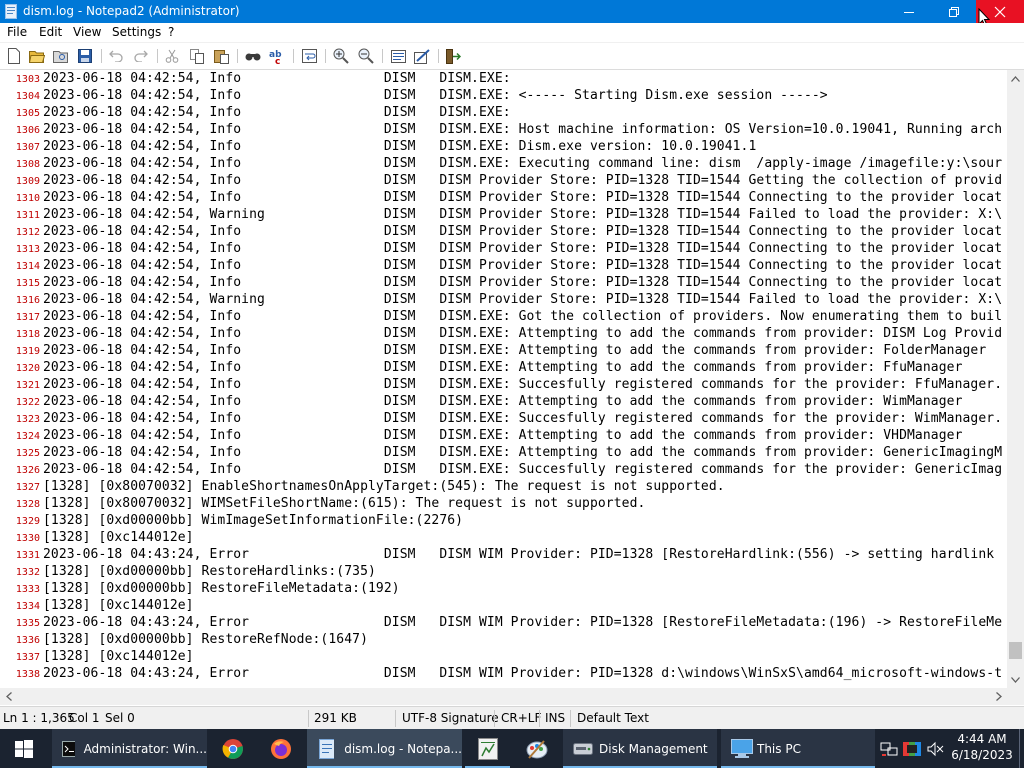 The image size is (1024, 768). Describe the element at coordinates (197, 56) in the screenshot. I see `copy-button` at that location.